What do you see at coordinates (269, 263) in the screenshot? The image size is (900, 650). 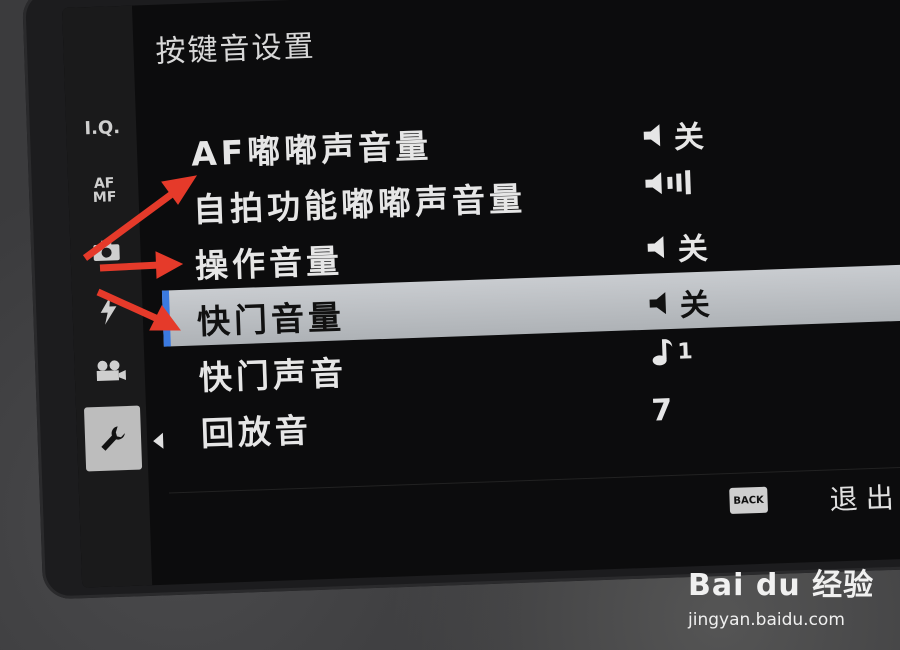 I see `setting-label: 操作音量` at bounding box center [269, 263].